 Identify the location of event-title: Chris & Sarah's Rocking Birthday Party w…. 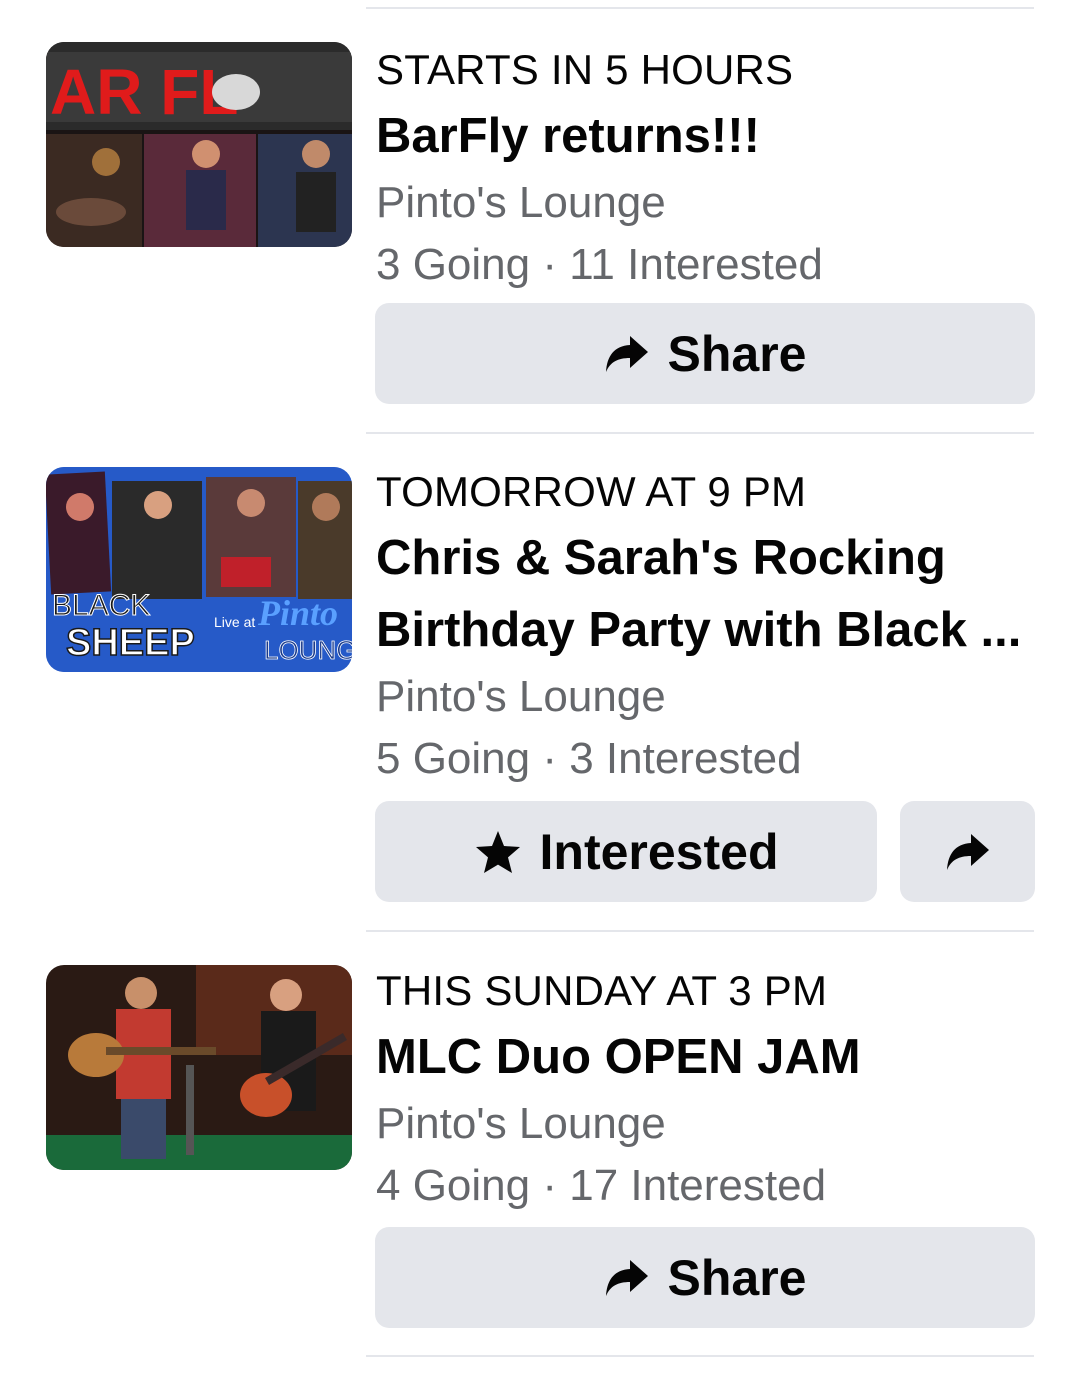
(715, 594).